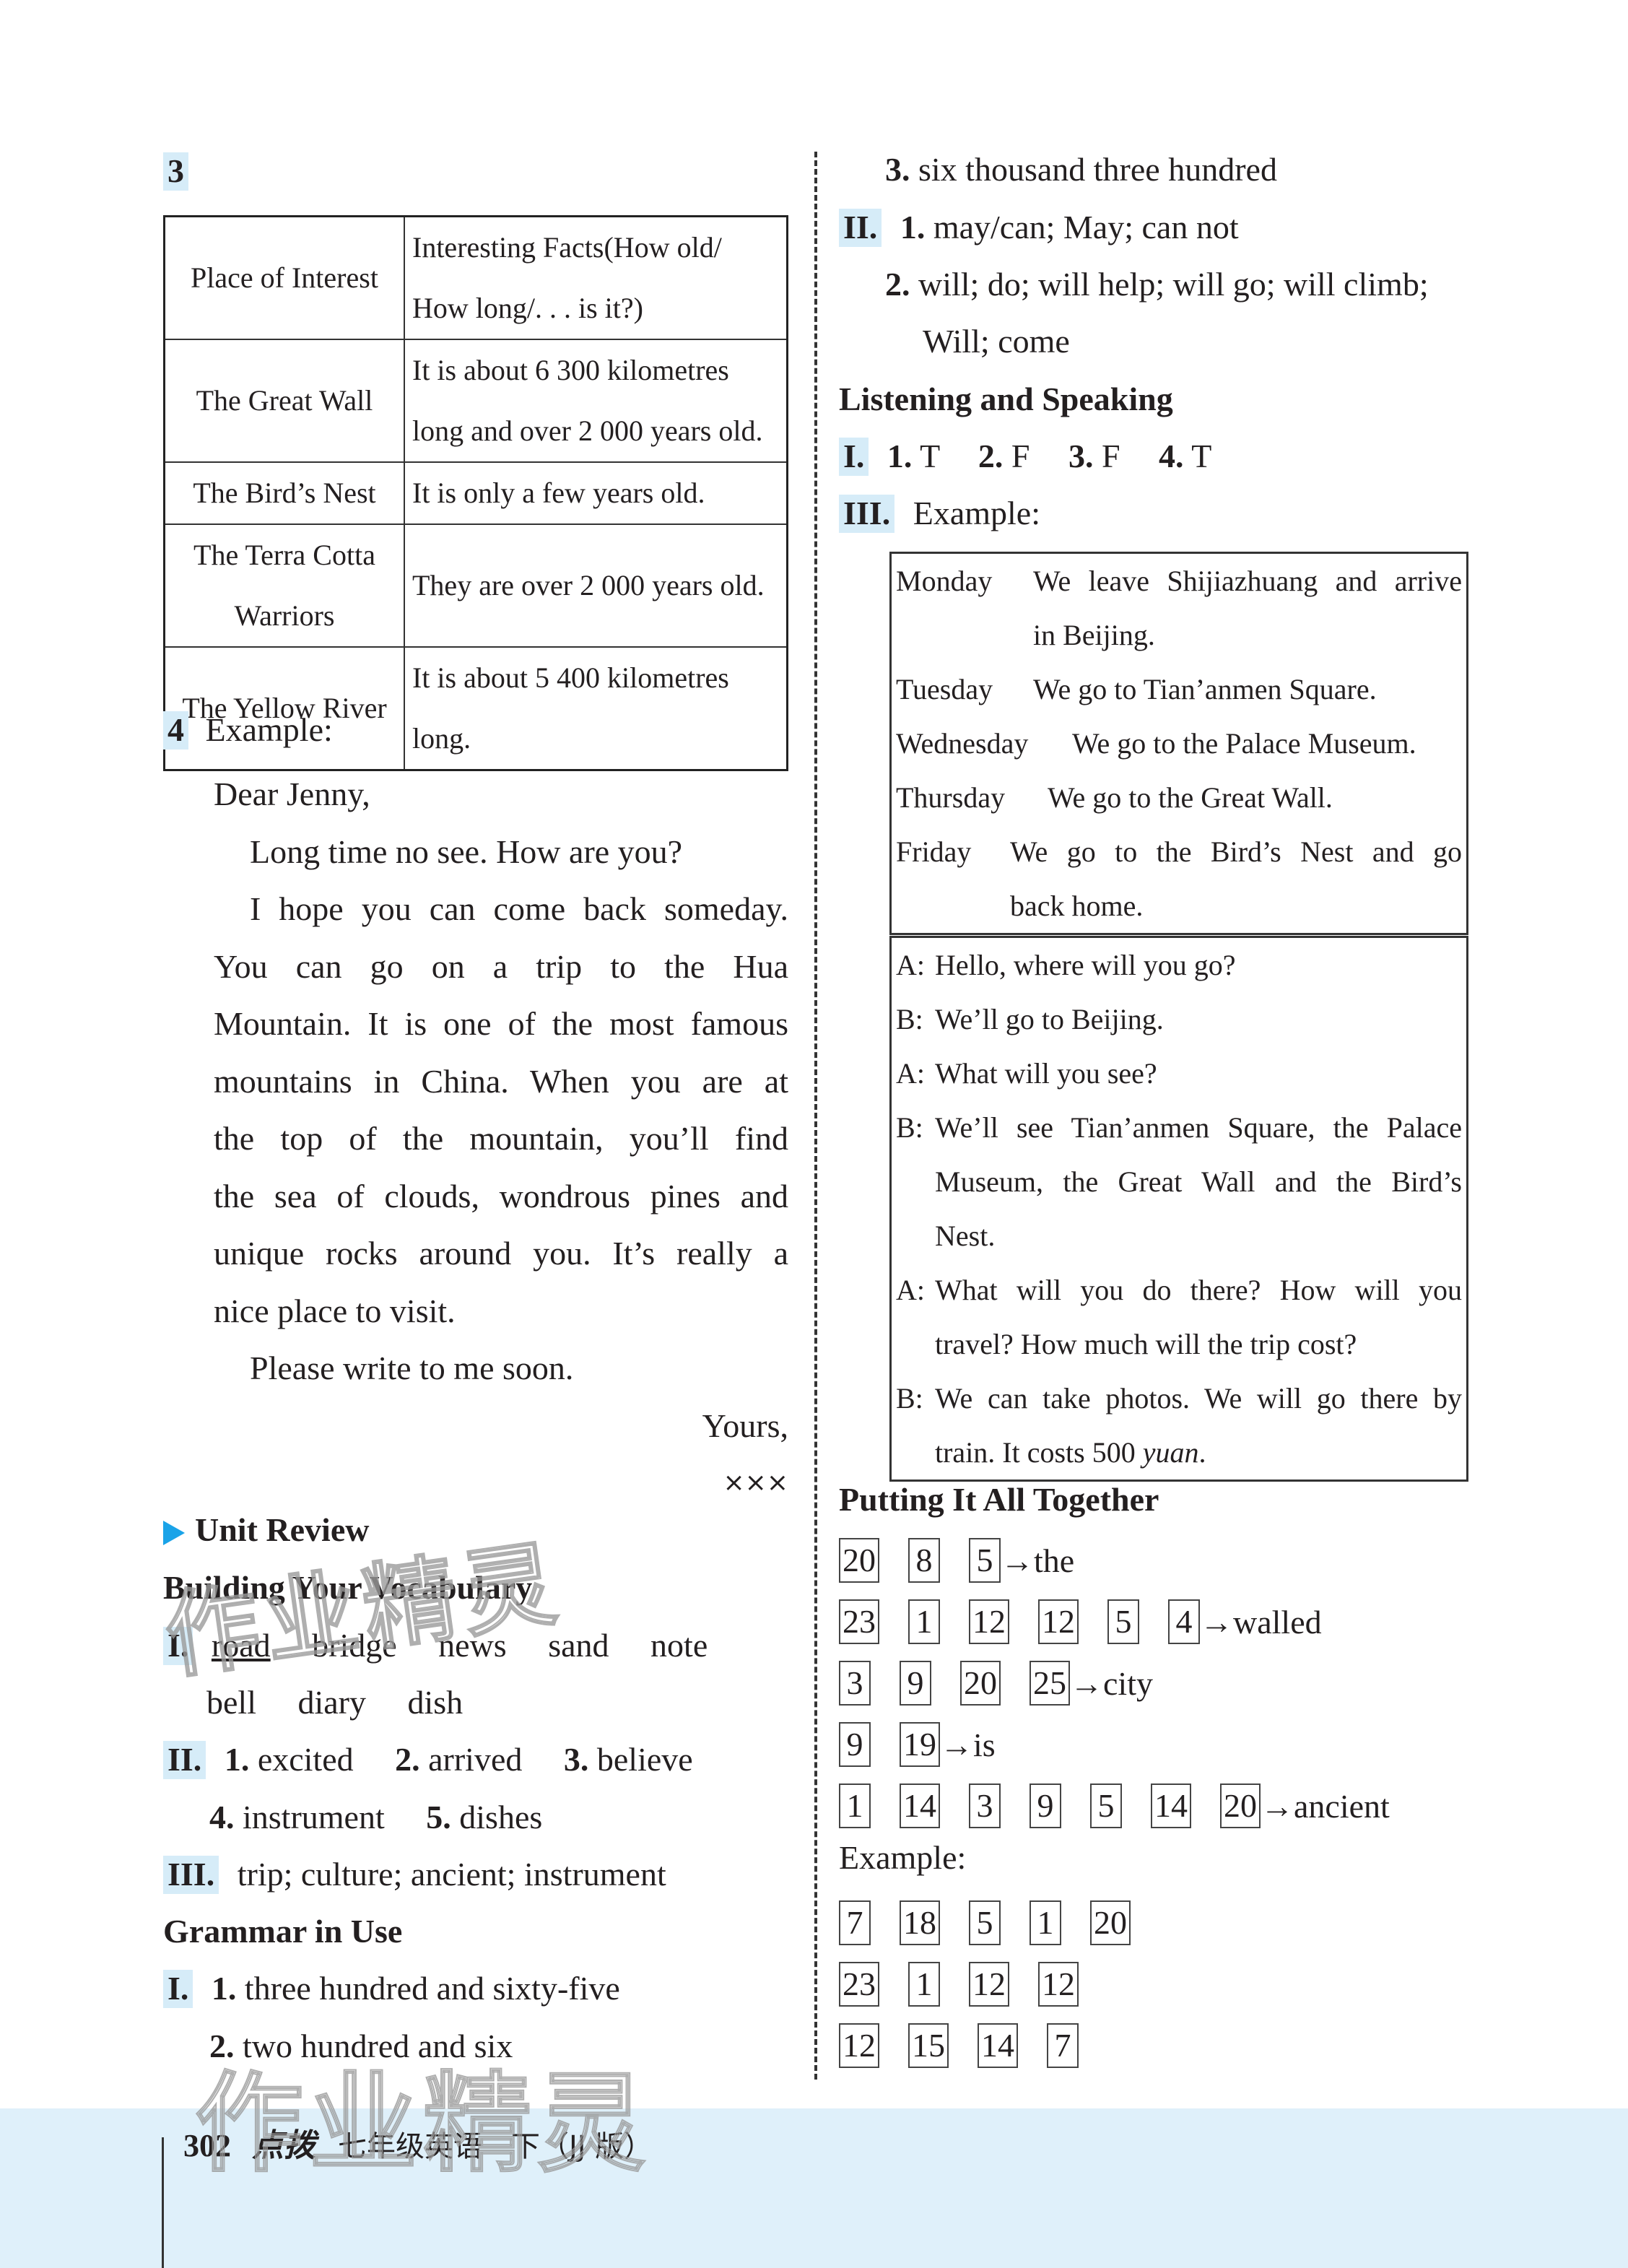  I want to click on answer-item: 1. excited, so click(289, 1759).